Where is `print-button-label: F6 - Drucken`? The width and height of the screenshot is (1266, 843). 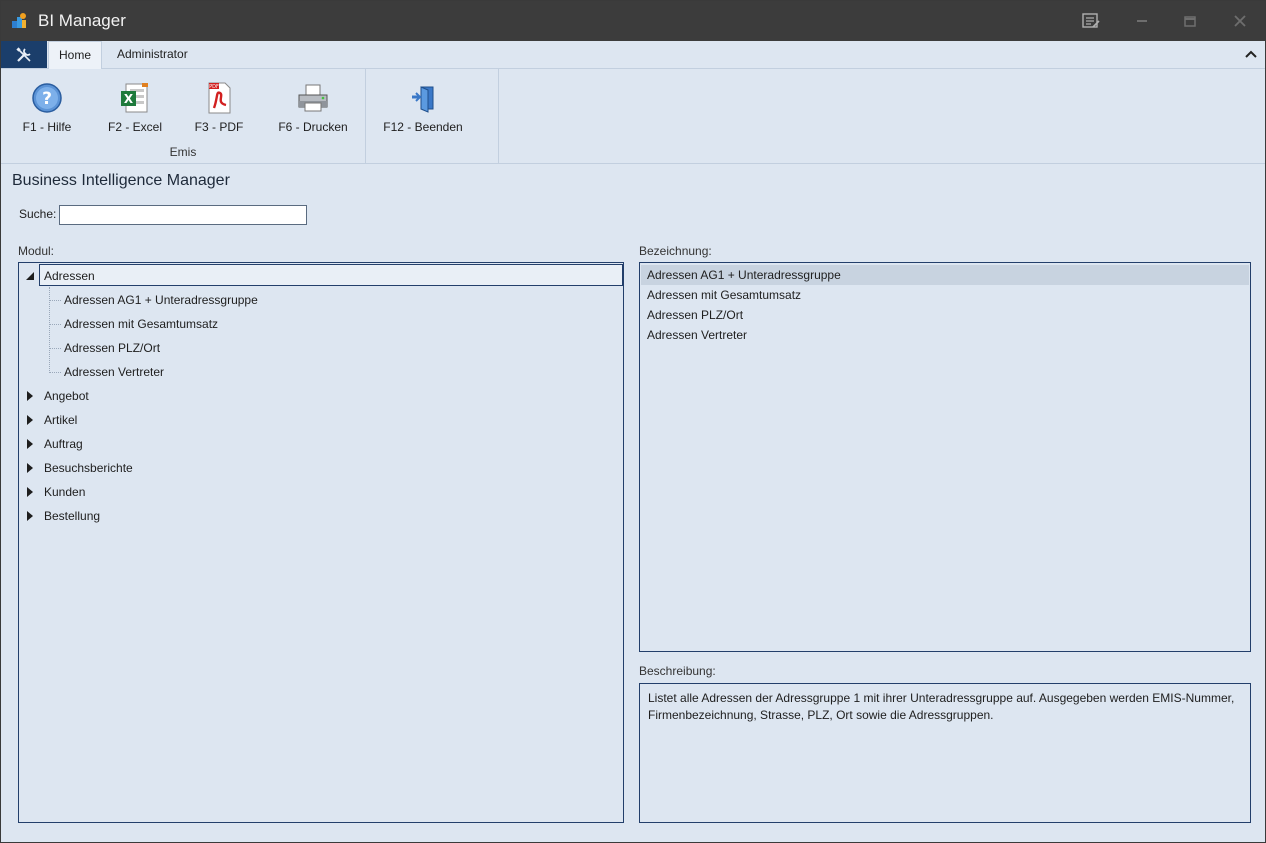
print-button-label: F6 - Drucken is located at coordinates (313, 127).